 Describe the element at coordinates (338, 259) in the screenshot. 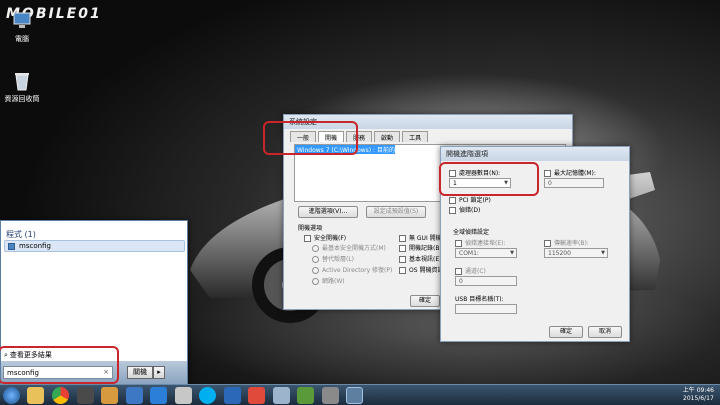

I see `radio-label: 替代殼層(L)` at that location.